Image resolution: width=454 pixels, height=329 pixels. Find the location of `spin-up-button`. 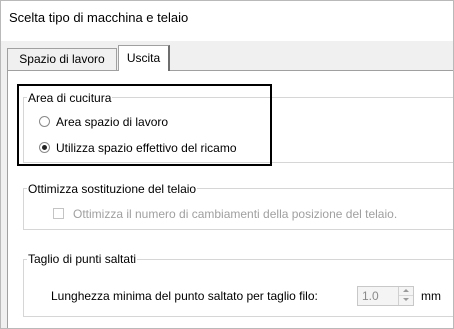

spin-up-button is located at coordinates (406, 291).